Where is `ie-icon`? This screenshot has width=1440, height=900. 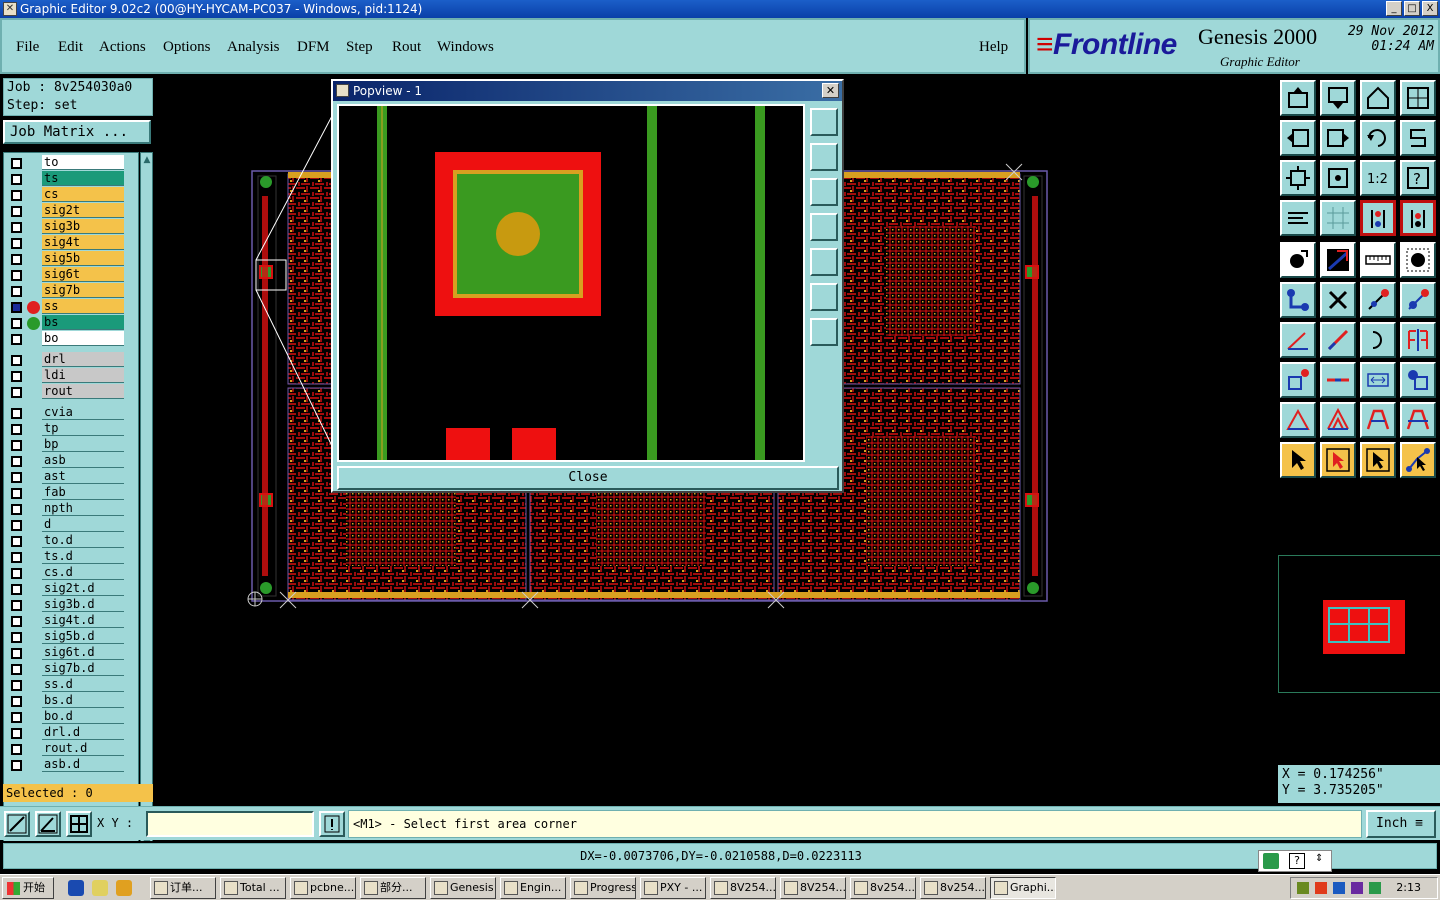 ie-icon is located at coordinates (76, 888).